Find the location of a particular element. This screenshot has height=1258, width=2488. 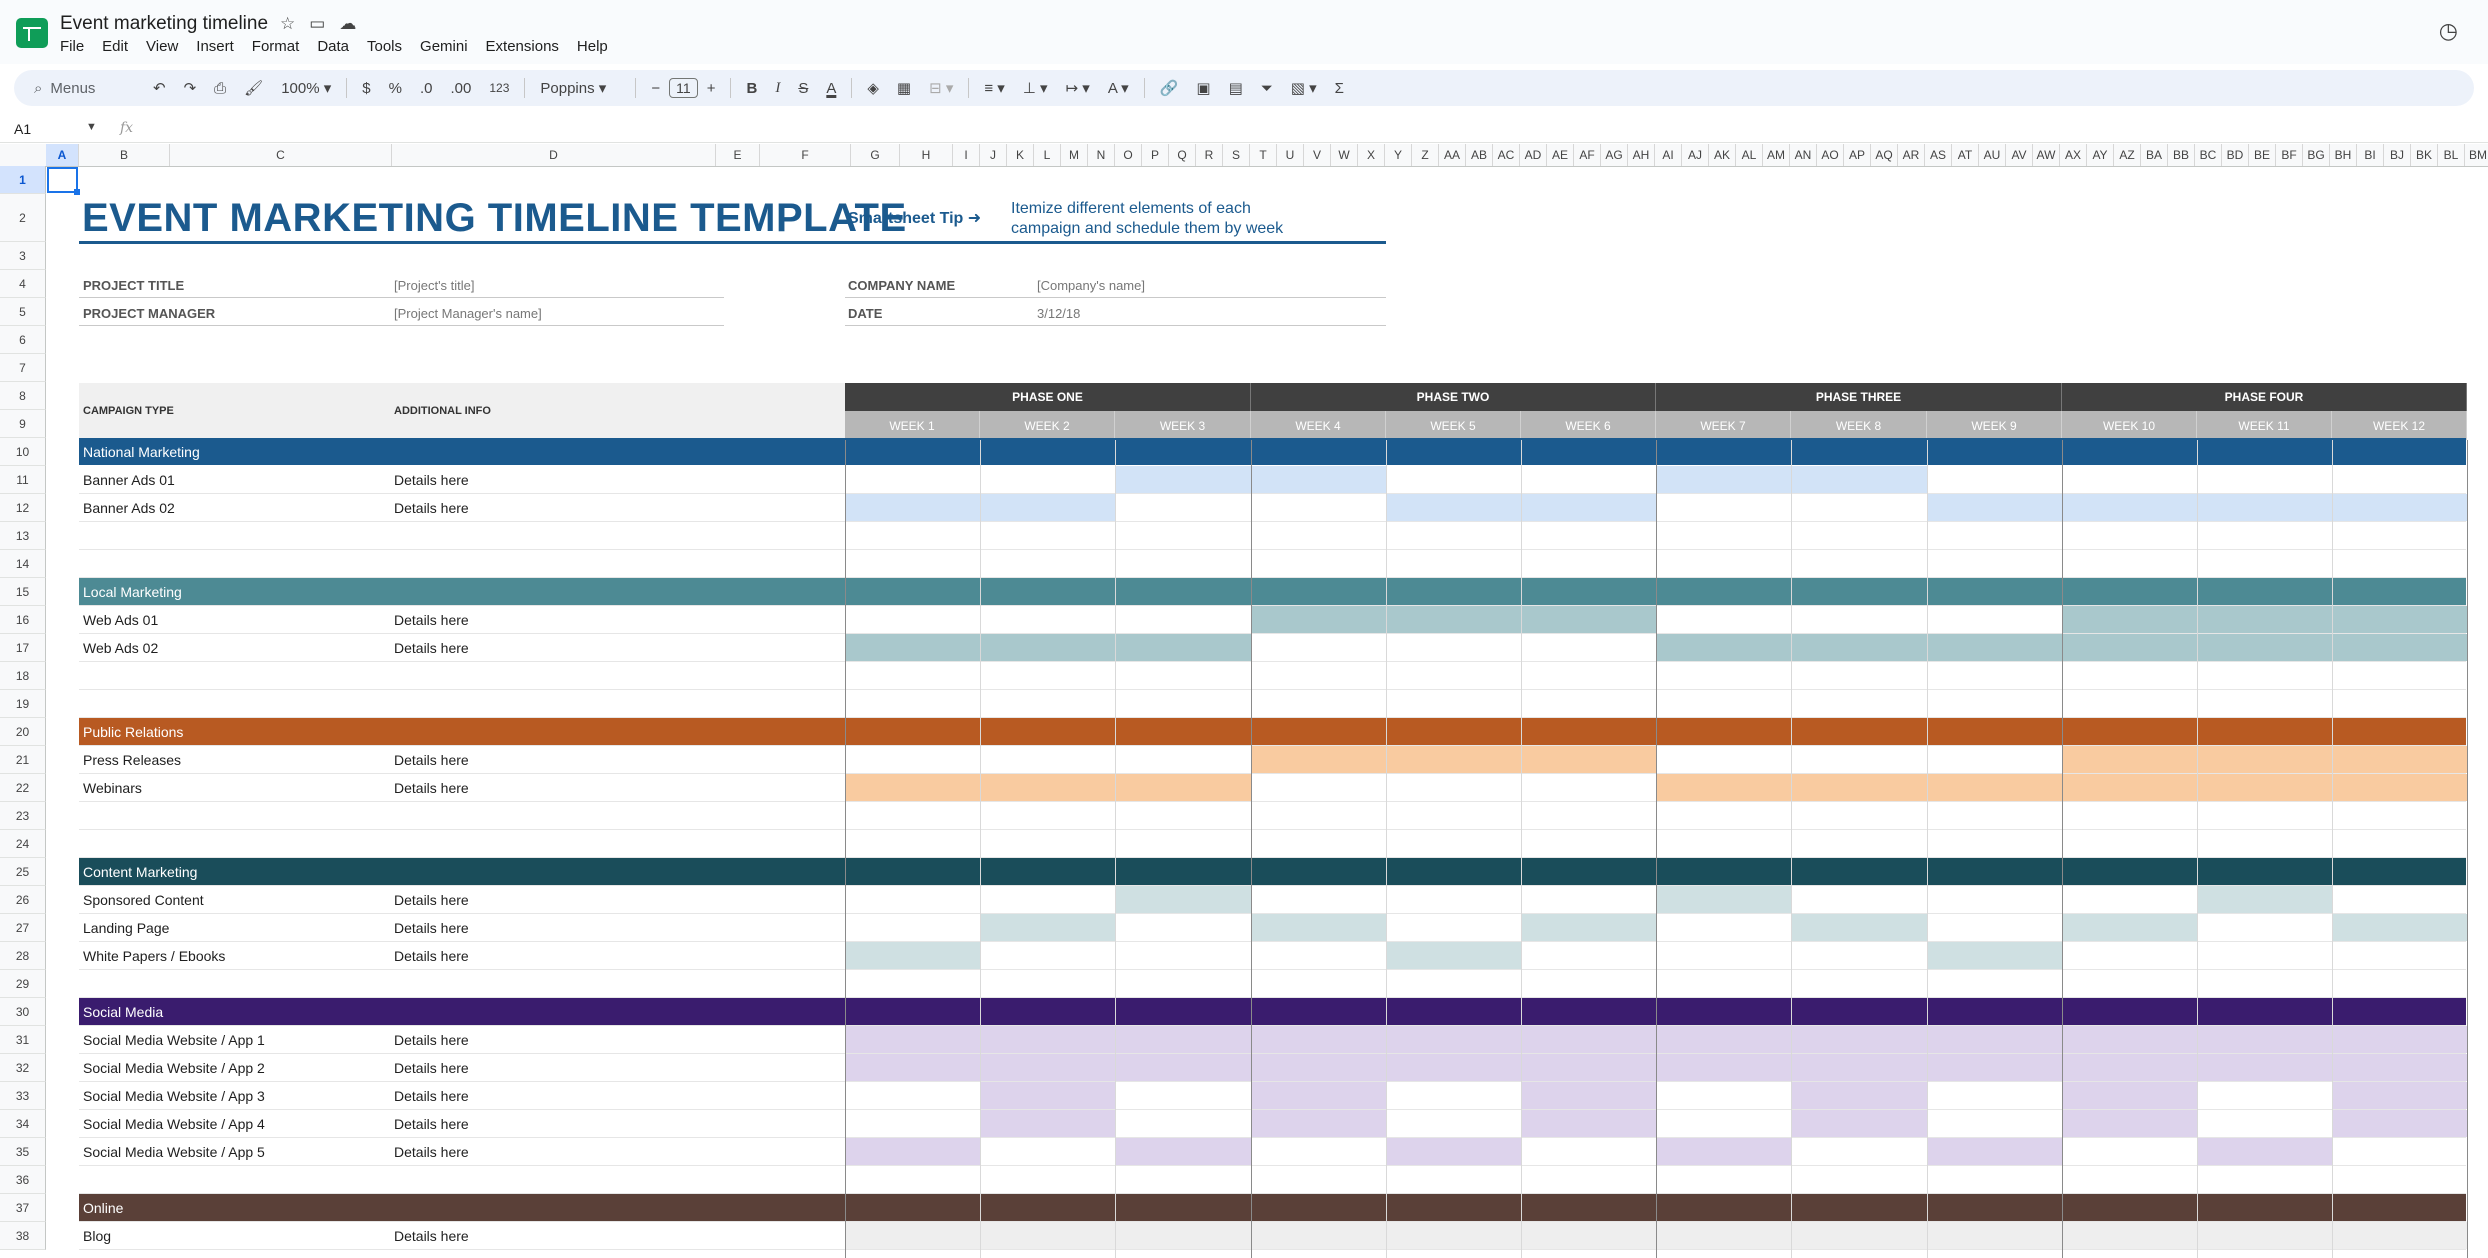

column-header-o: O is located at coordinates (1128, 155).